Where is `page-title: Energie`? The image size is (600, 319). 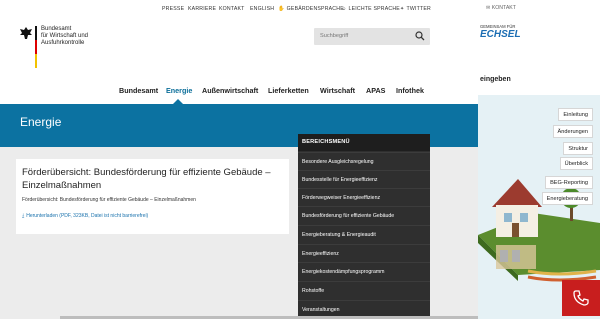 page-title: Energie is located at coordinates (41, 122).